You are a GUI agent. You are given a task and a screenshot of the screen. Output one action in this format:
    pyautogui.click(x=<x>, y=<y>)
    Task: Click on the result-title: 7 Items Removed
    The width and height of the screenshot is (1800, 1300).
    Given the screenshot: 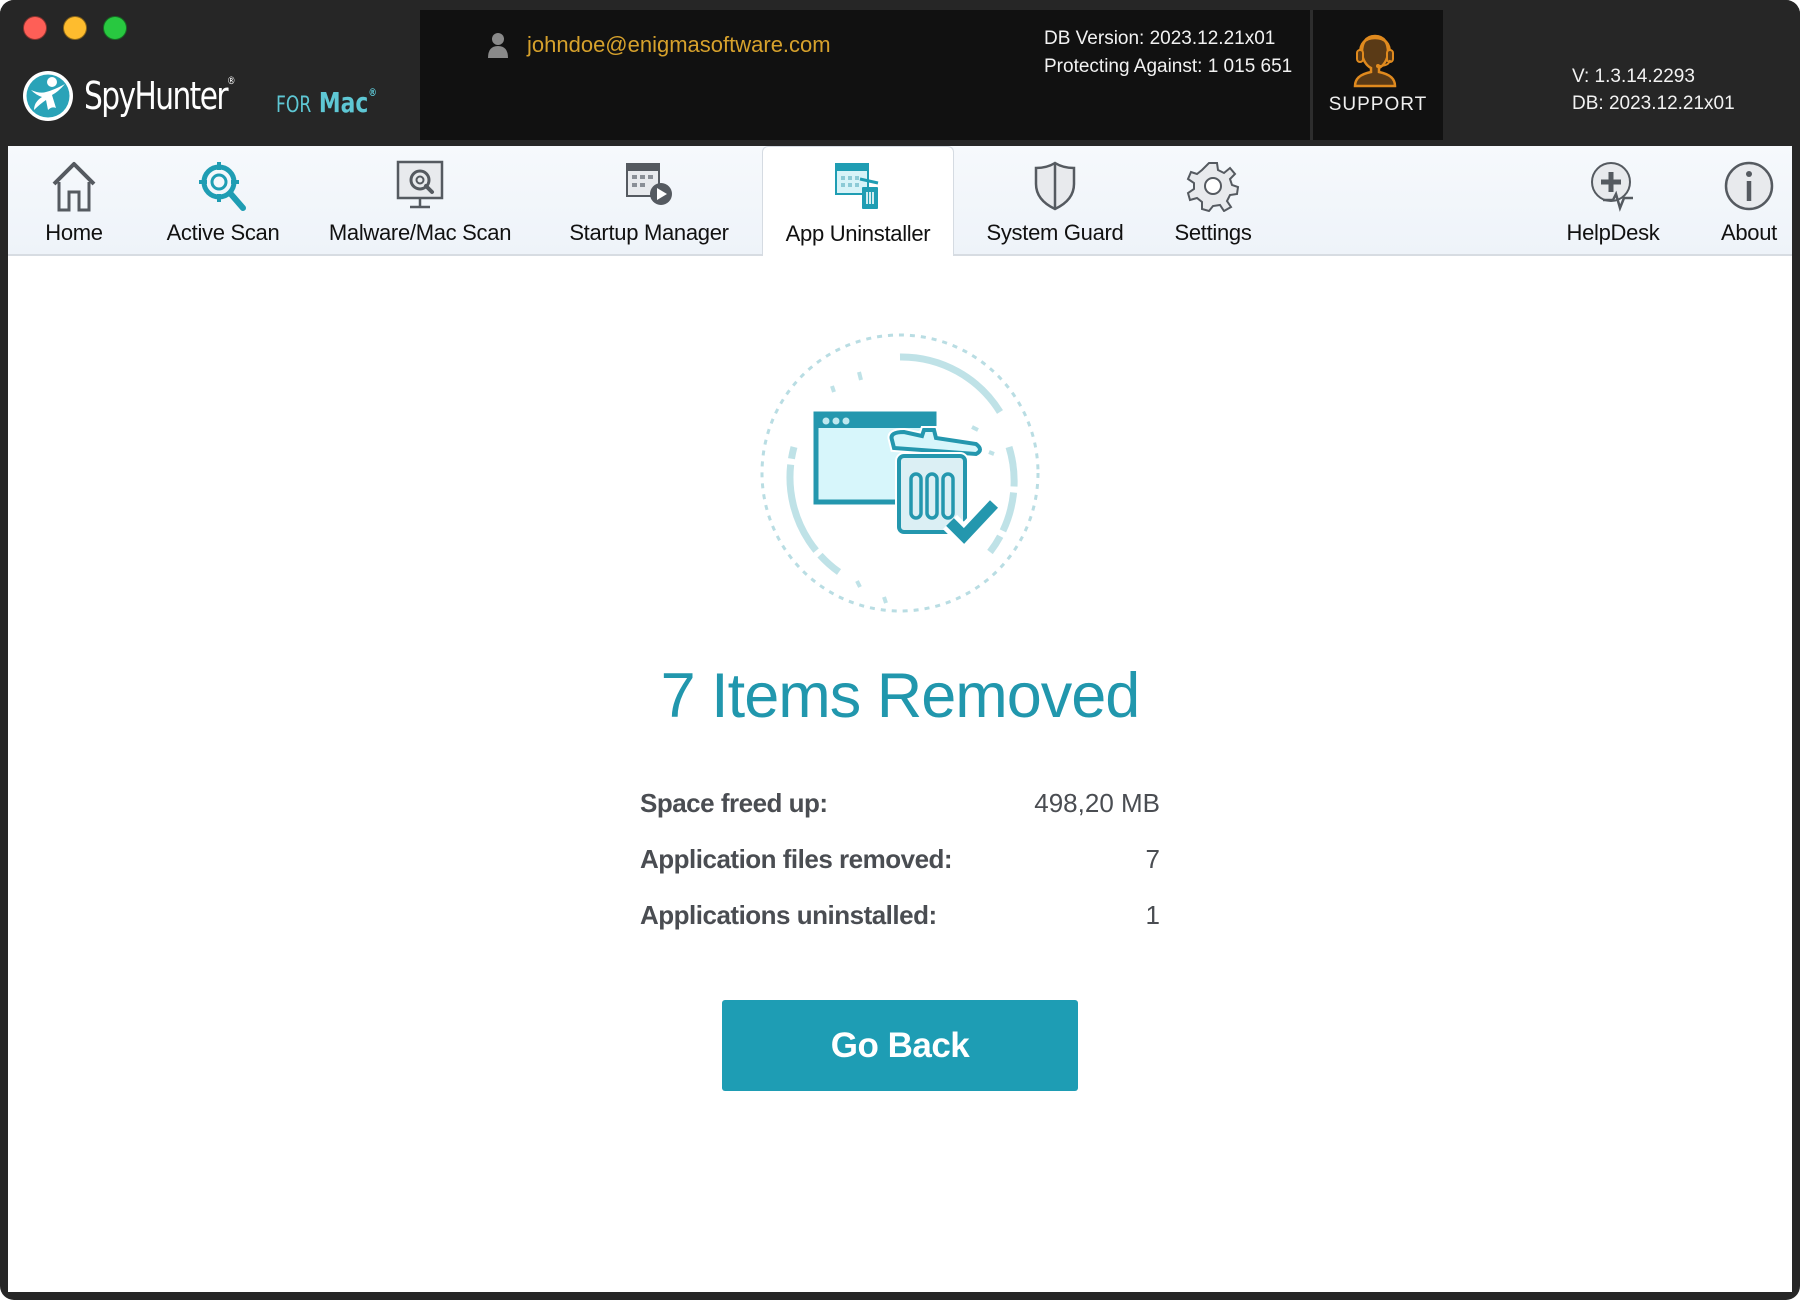 What is the action you would take?
    pyautogui.click(x=900, y=696)
    